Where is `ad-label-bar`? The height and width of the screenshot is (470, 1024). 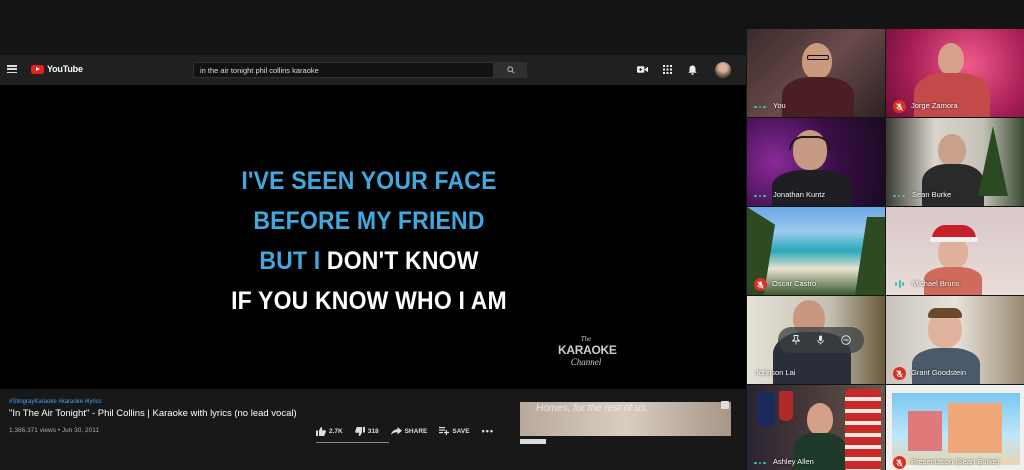 ad-label-bar is located at coordinates (533, 441).